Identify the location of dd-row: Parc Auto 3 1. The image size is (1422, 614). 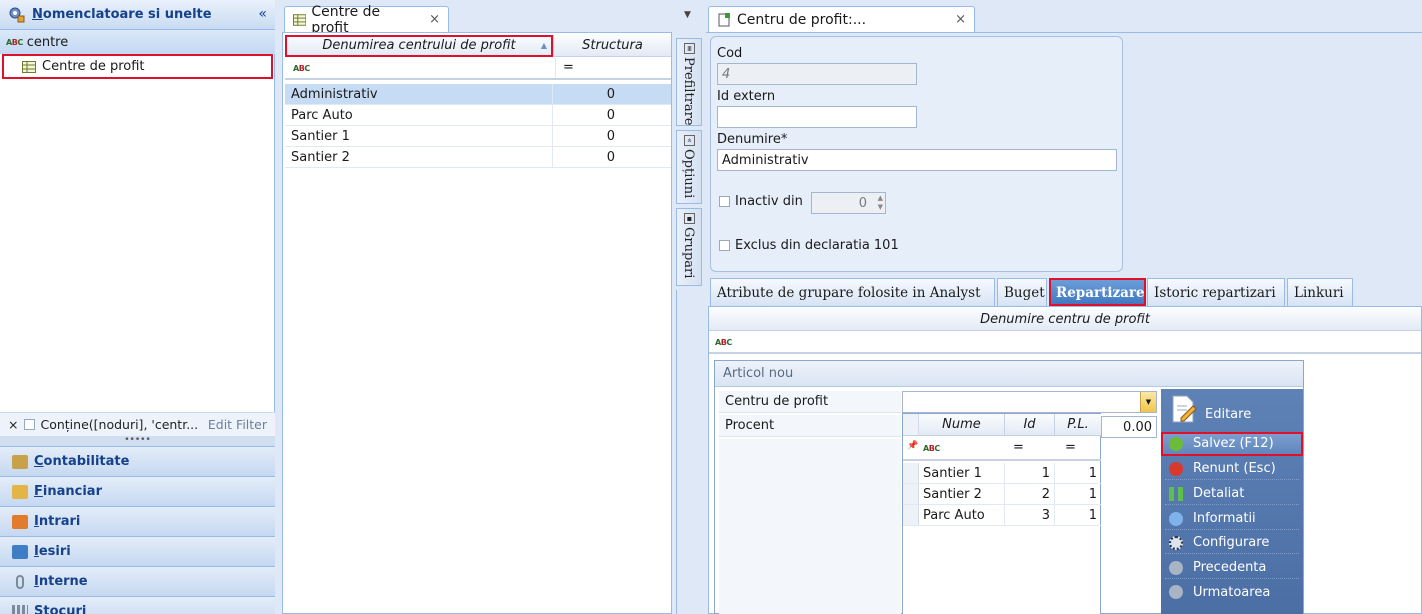
(1002, 515).